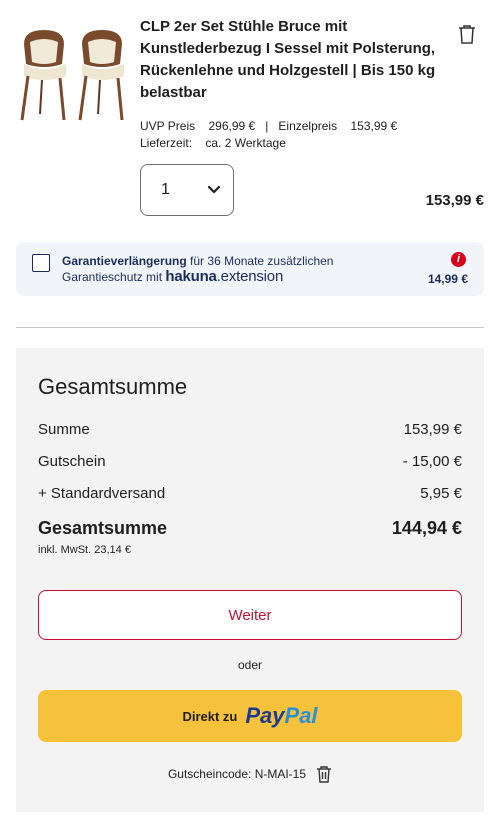  What do you see at coordinates (250, 327) in the screenshot?
I see `divider` at bounding box center [250, 327].